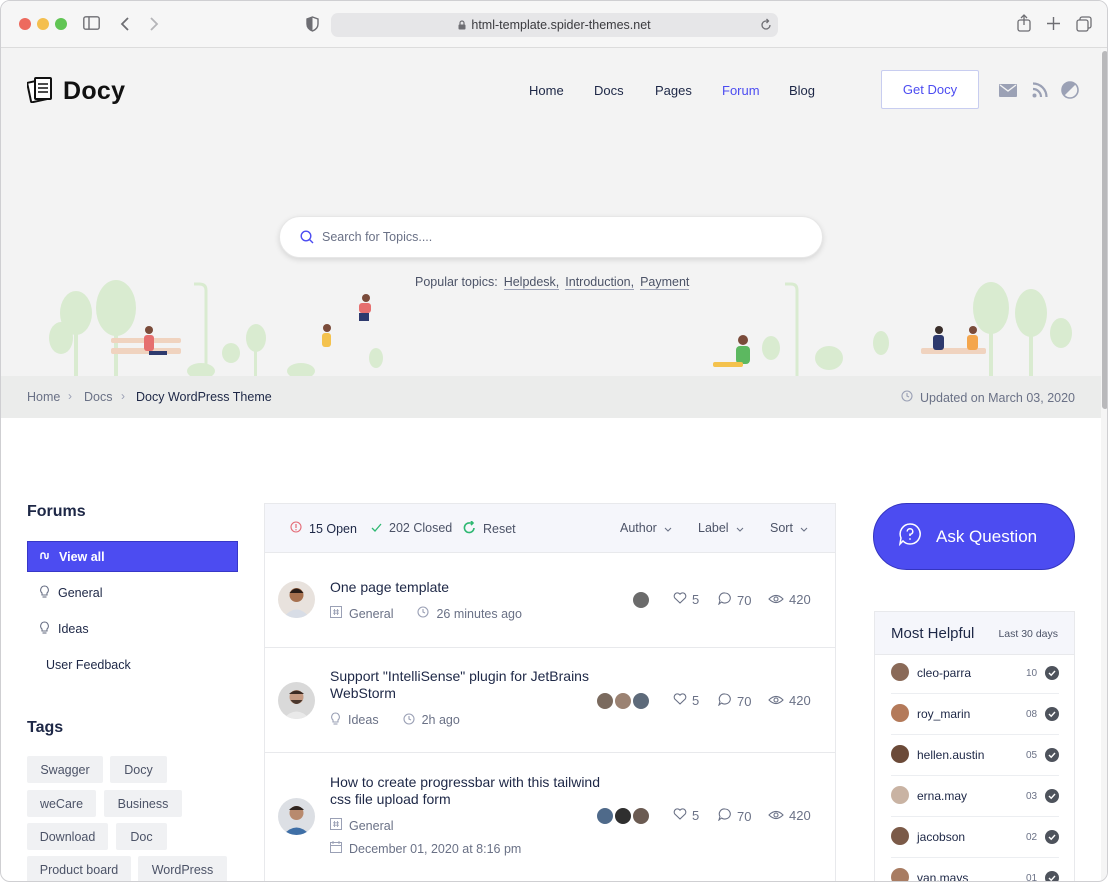  What do you see at coordinates (1104, 230) in the screenshot?
I see `scrollbar-thumb` at bounding box center [1104, 230].